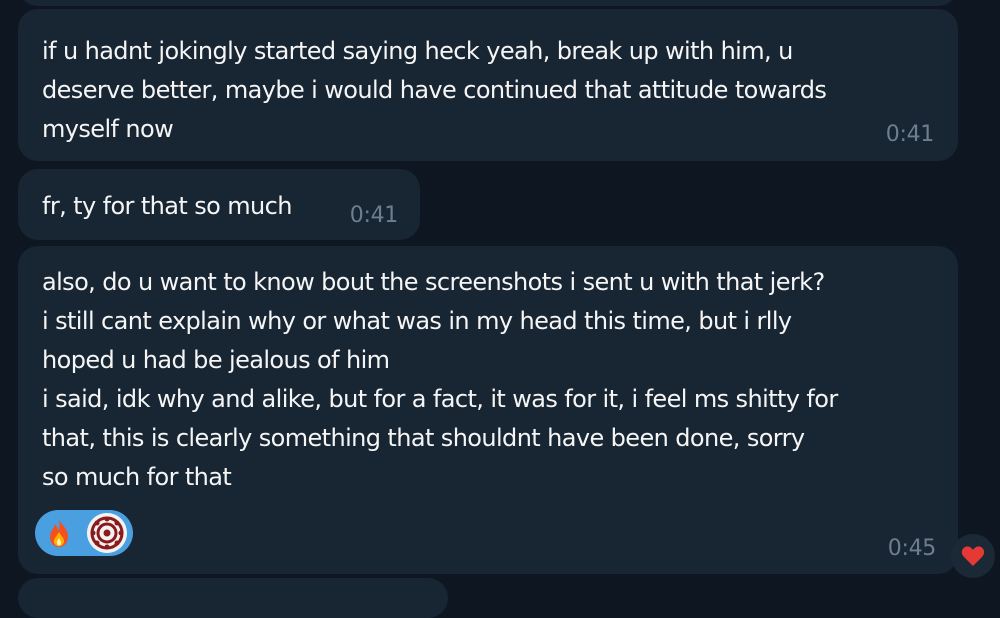  I want to click on fire-icon, so click(59, 533).